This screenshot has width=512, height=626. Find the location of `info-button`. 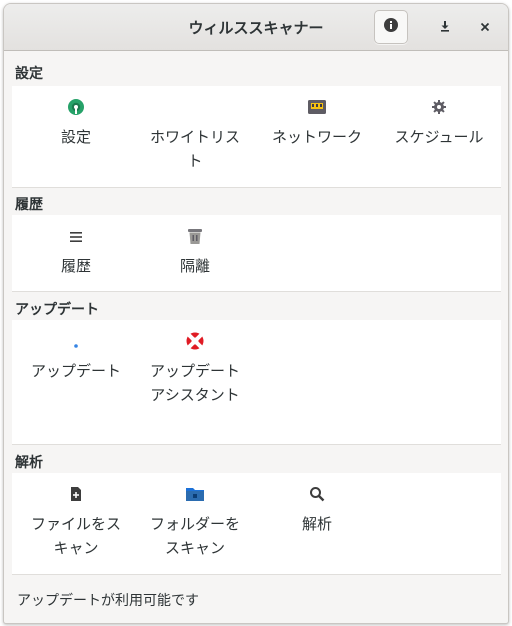

info-button is located at coordinates (391, 27).